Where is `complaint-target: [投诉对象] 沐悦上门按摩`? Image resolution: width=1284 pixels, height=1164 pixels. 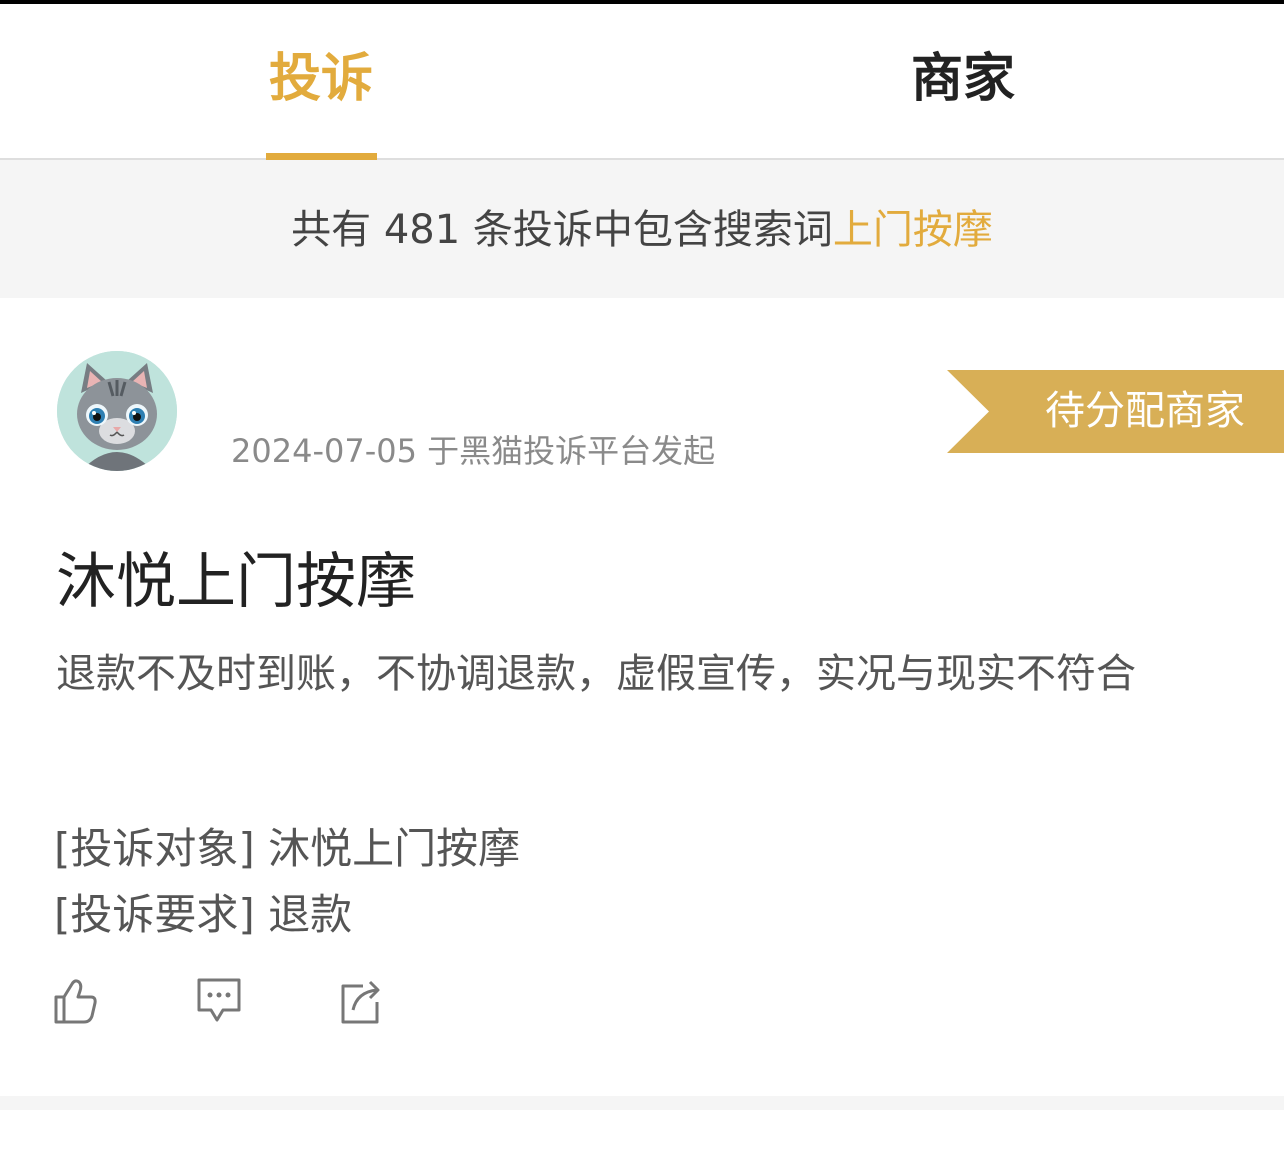
complaint-target: [投诉对象] 沐悦上门按摩 is located at coordinates (287, 845).